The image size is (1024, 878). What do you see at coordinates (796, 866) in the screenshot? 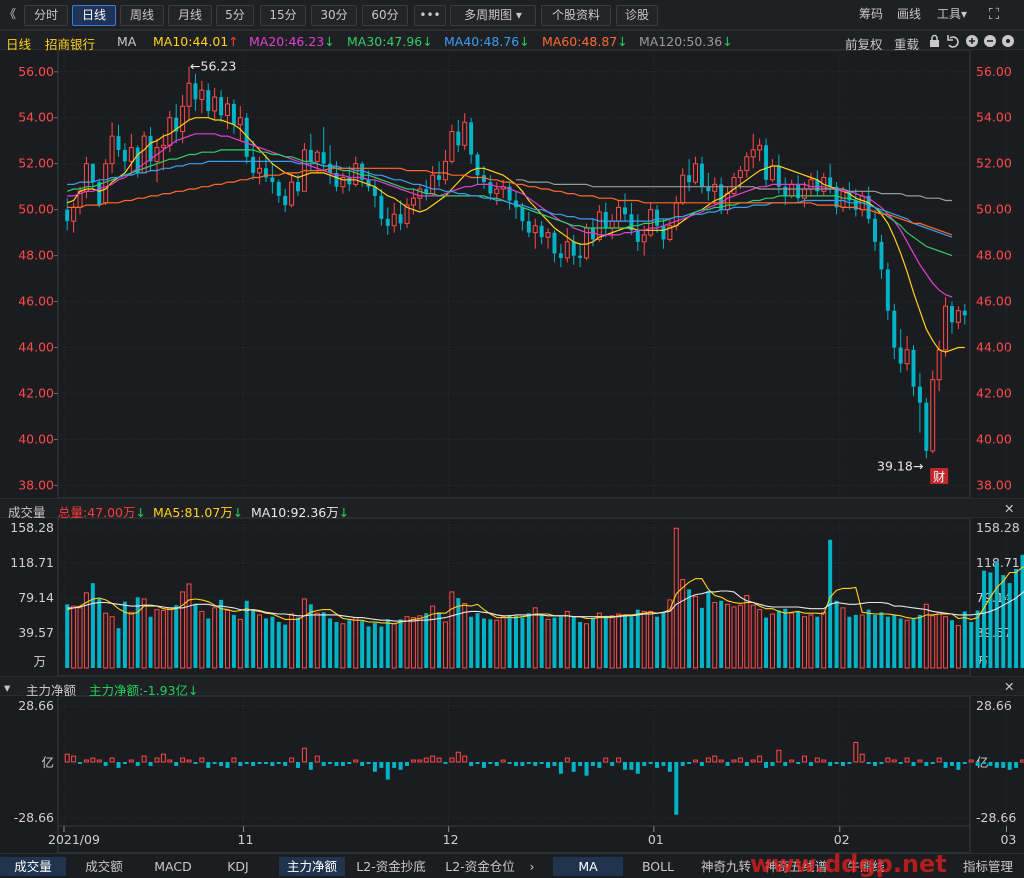
I see `overlay-tab-five-line: 神奇五线谱` at bounding box center [796, 866].